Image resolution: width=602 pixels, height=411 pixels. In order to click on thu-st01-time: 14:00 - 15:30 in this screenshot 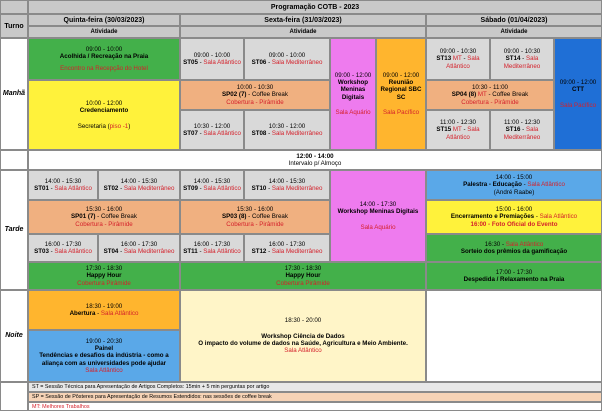, I will do `click(63, 181)`.